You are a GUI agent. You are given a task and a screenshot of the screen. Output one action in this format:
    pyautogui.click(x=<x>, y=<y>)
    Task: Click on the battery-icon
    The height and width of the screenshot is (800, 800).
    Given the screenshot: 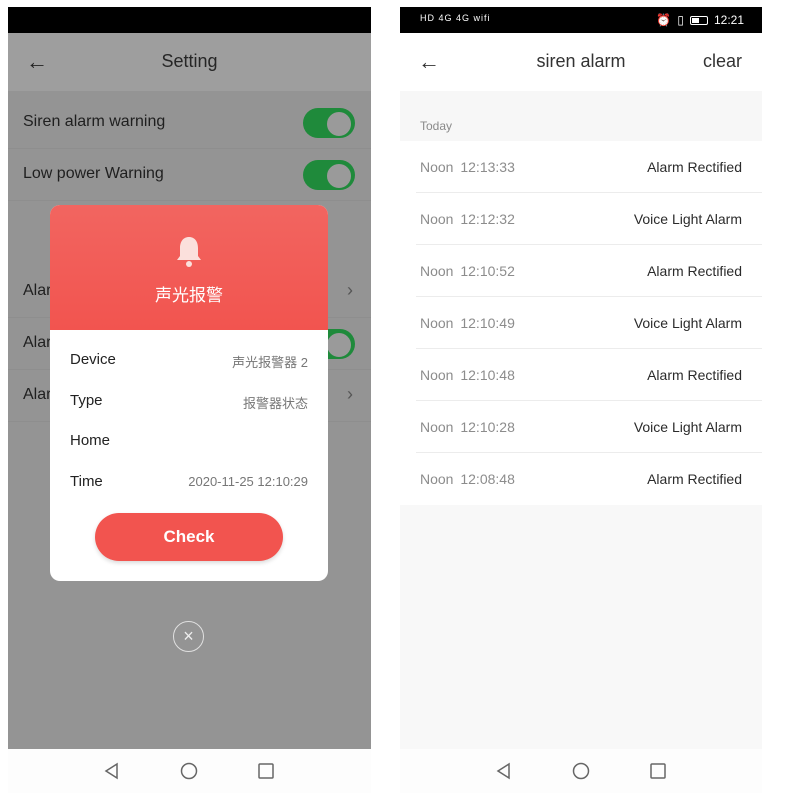 What is the action you would take?
    pyautogui.click(x=698, y=20)
    